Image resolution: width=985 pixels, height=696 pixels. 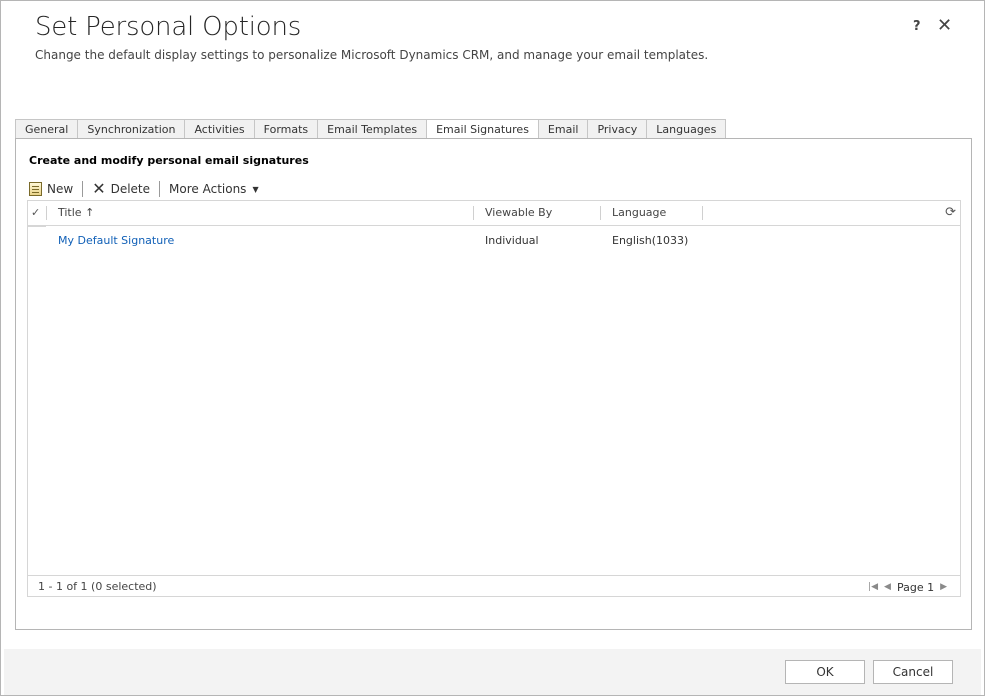 I want to click on cancel-button: Cancel, so click(x=913, y=672).